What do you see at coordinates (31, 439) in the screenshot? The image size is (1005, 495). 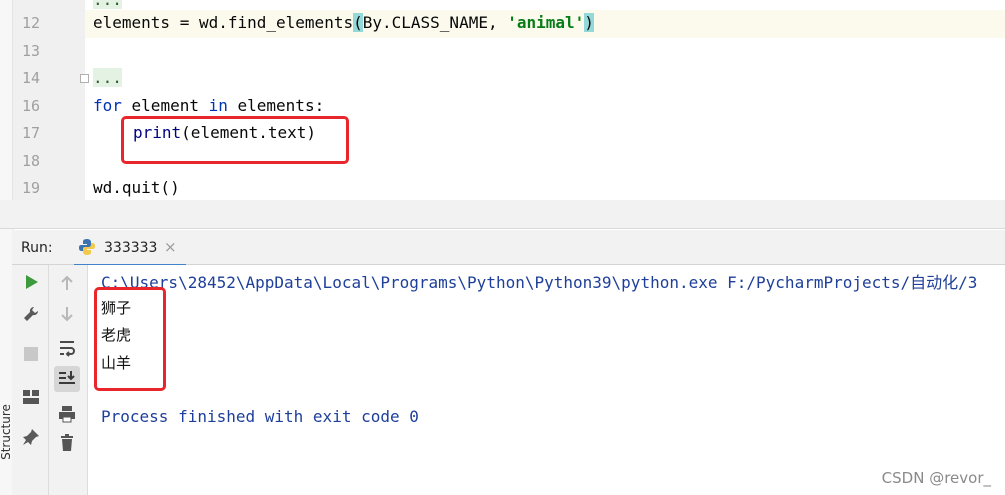 I see `pin-icon` at bounding box center [31, 439].